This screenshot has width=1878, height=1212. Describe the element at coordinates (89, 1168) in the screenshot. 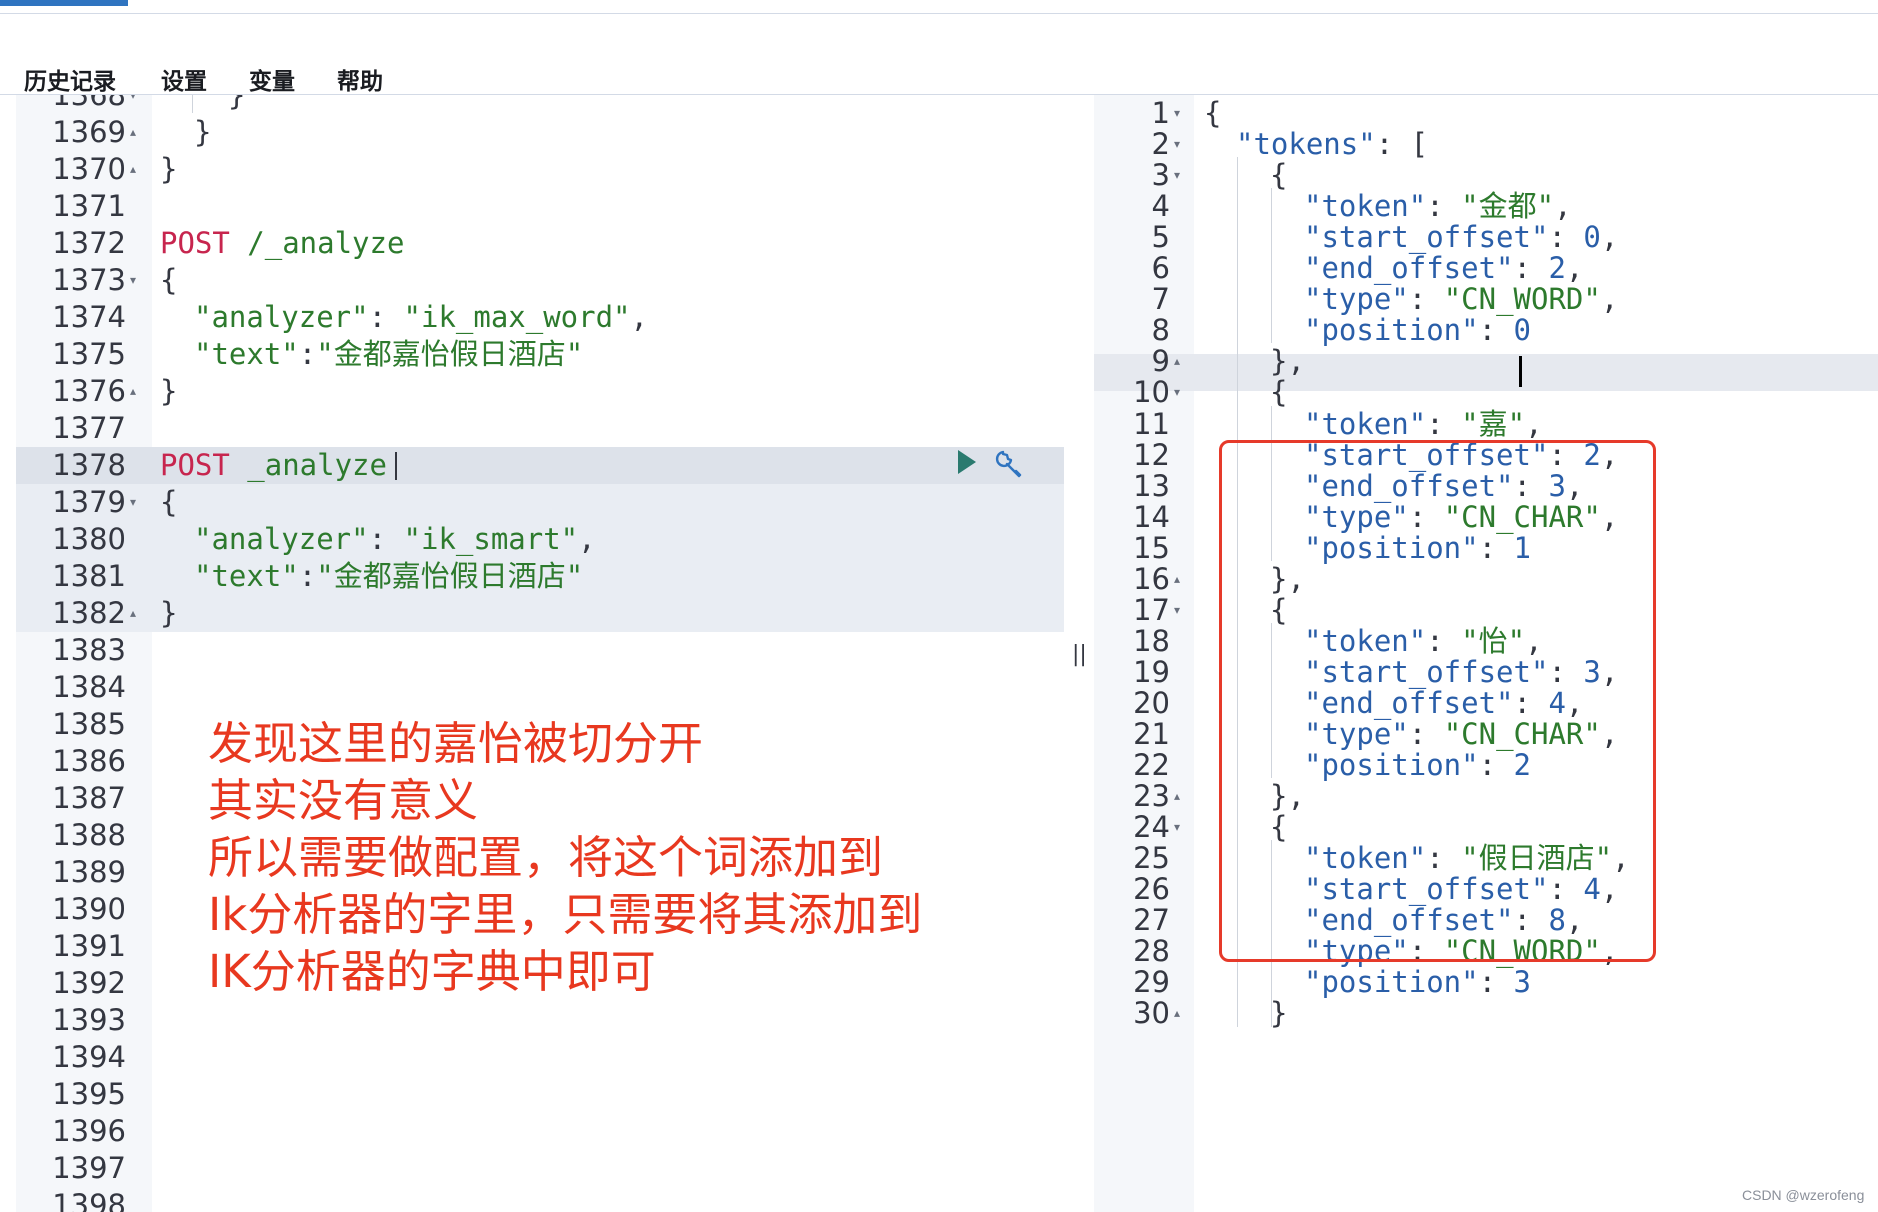

I see `line-number: 1397` at that location.